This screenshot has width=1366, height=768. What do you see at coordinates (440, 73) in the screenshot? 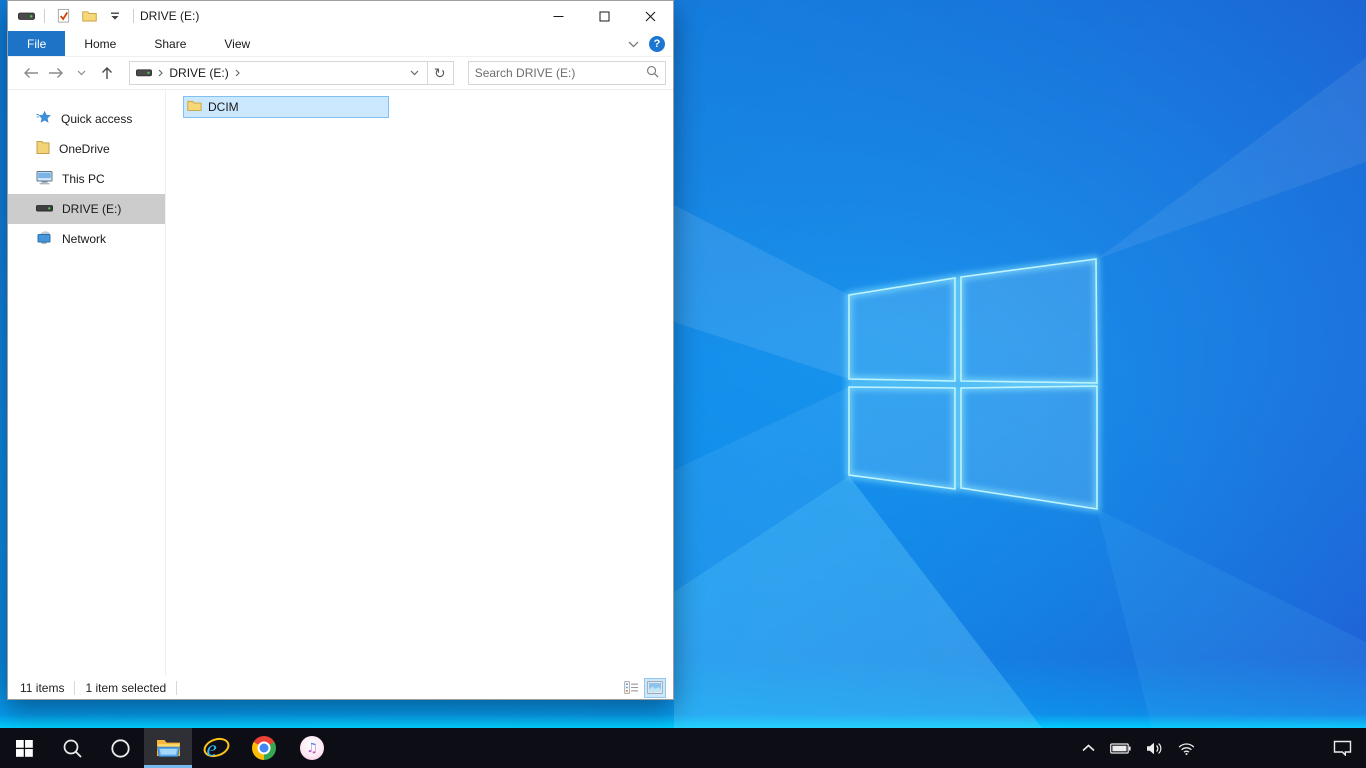
I see `refresh-icon: ↻` at bounding box center [440, 73].